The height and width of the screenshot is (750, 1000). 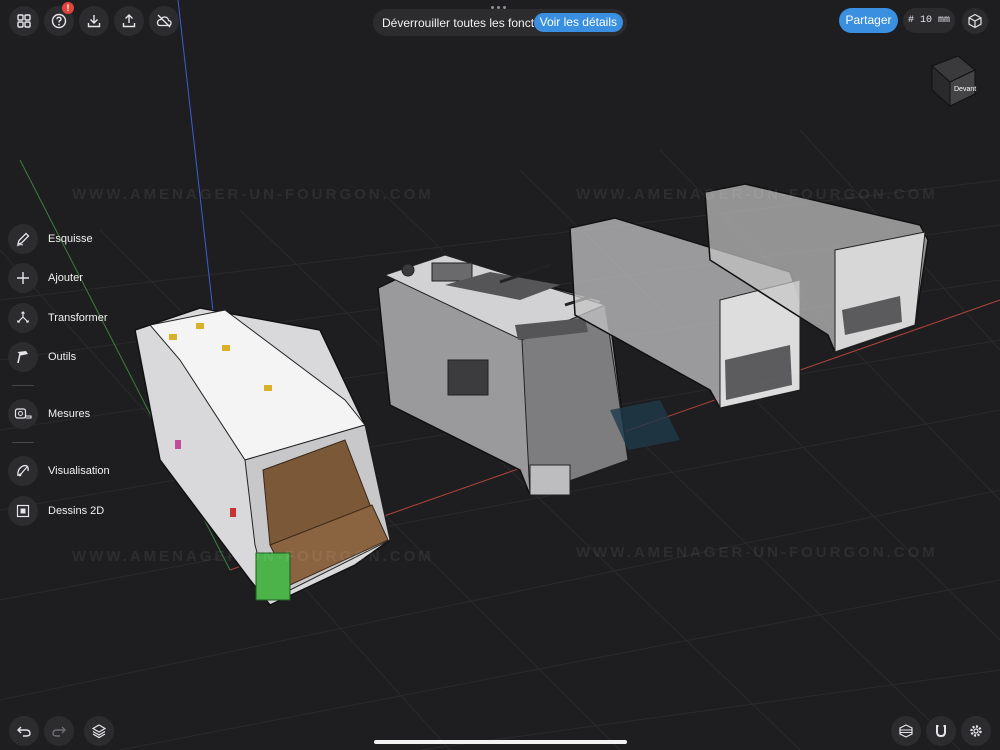 I want to click on share-button: Partager, so click(x=868, y=20).